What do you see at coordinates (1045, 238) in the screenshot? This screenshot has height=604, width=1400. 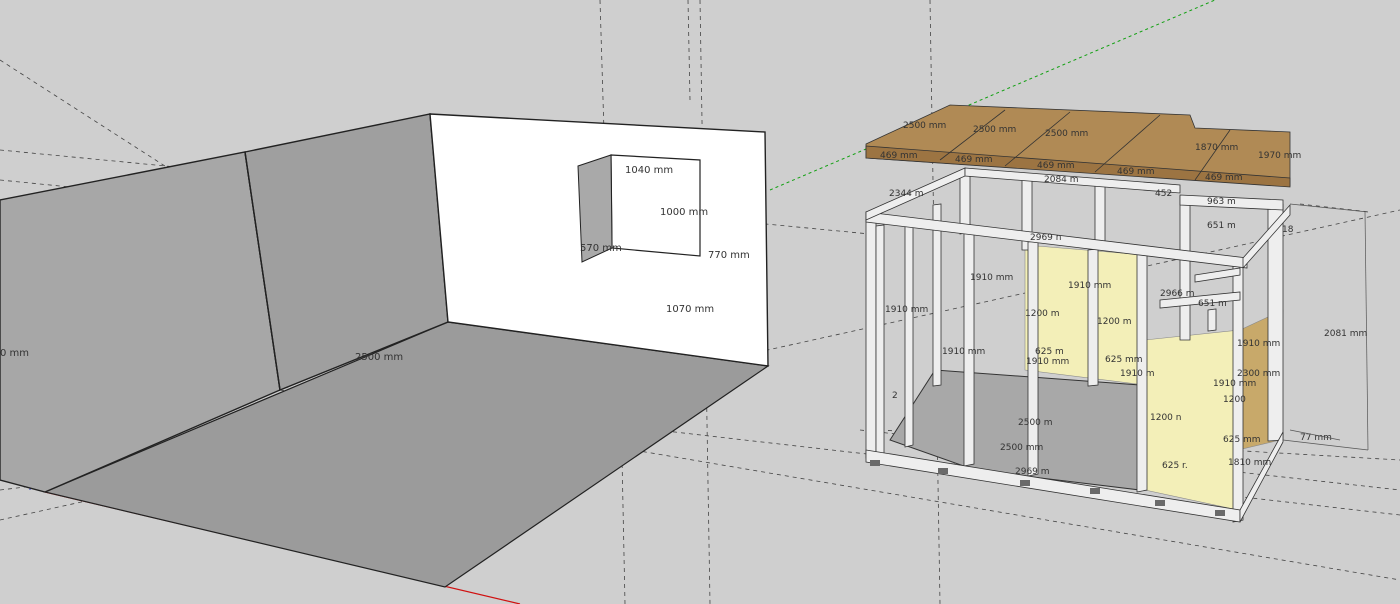 I see `svg-text: 2969 n` at bounding box center [1045, 238].